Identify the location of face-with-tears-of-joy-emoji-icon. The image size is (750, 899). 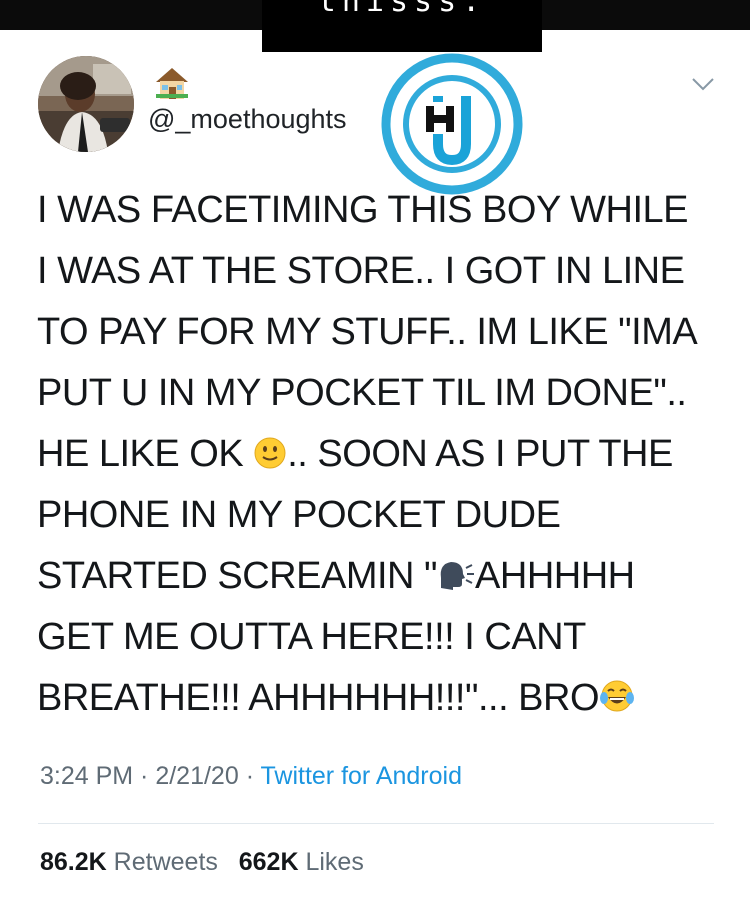
(617, 696).